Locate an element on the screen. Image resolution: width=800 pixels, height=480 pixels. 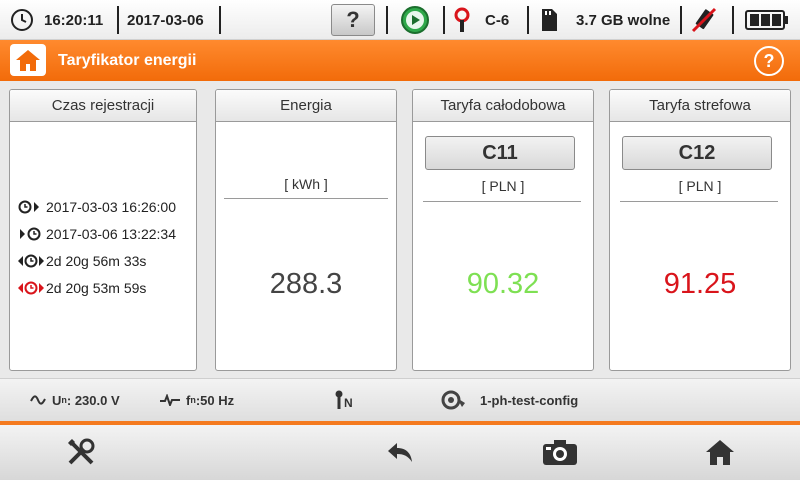
start-time: 2017-03-03 16:26:00 is located at coordinates (111, 207).